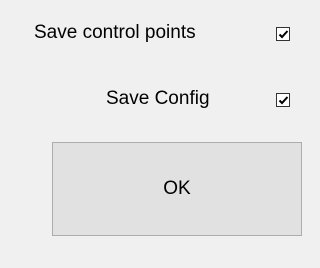 This screenshot has width=320, height=268. I want to click on save-config-option: Save Config, so click(198, 99).